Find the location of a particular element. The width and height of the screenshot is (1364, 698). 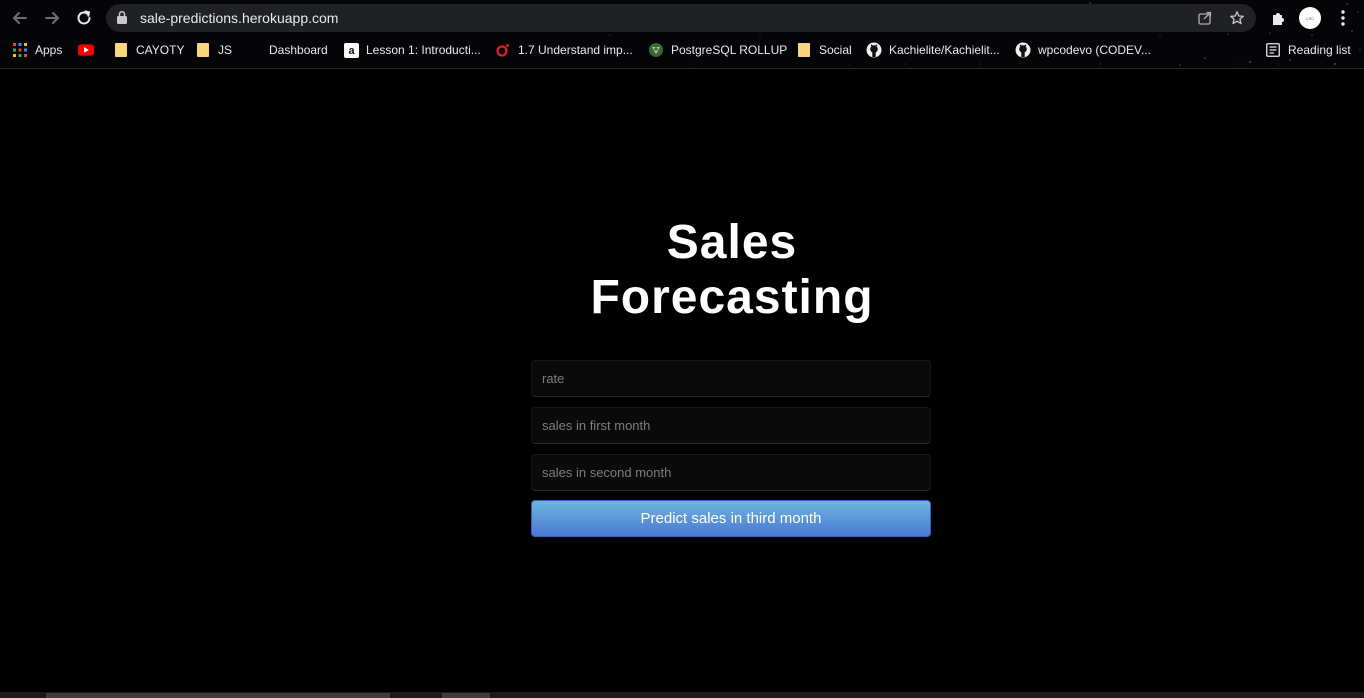

youtube-icon is located at coordinates (86, 50).